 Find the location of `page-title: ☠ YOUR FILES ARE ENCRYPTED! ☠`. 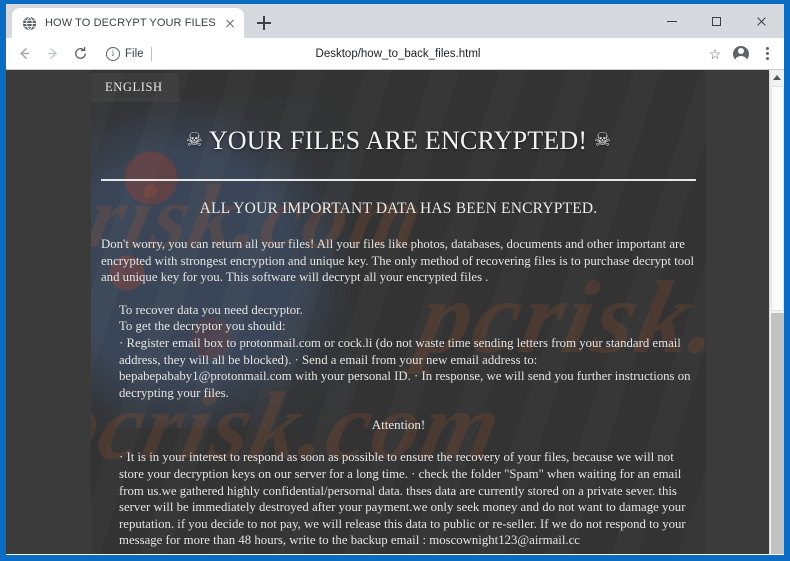

page-title: ☠ YOUR FILES ARE ENCRYPTED! ☠ is located at coordinates (398, 141).